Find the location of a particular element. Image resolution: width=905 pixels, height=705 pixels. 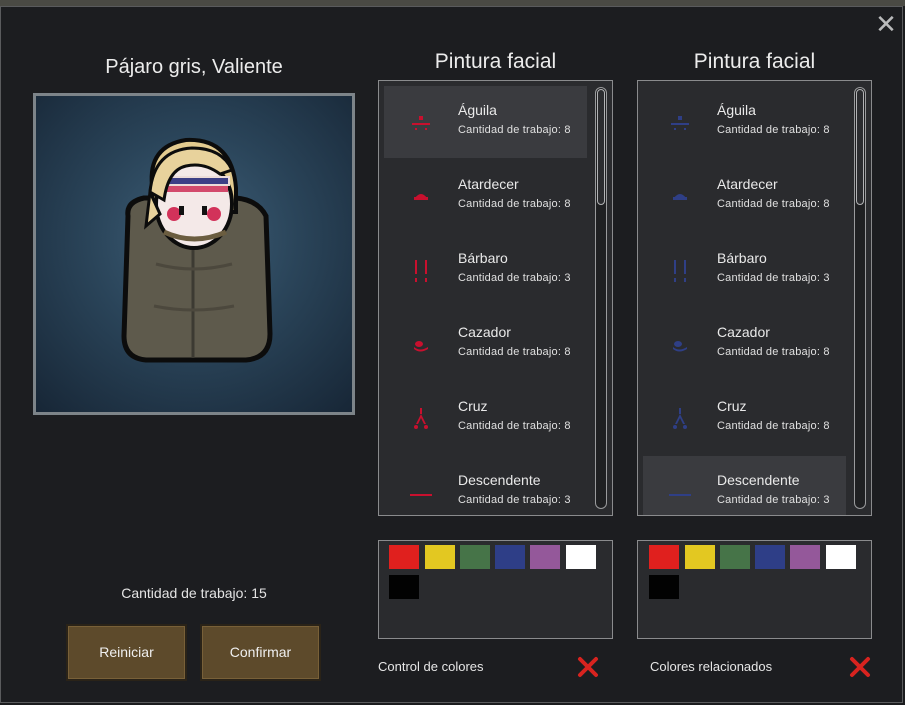

face-paint-title-2: Pintura facial is located at coordinates (754, 61).